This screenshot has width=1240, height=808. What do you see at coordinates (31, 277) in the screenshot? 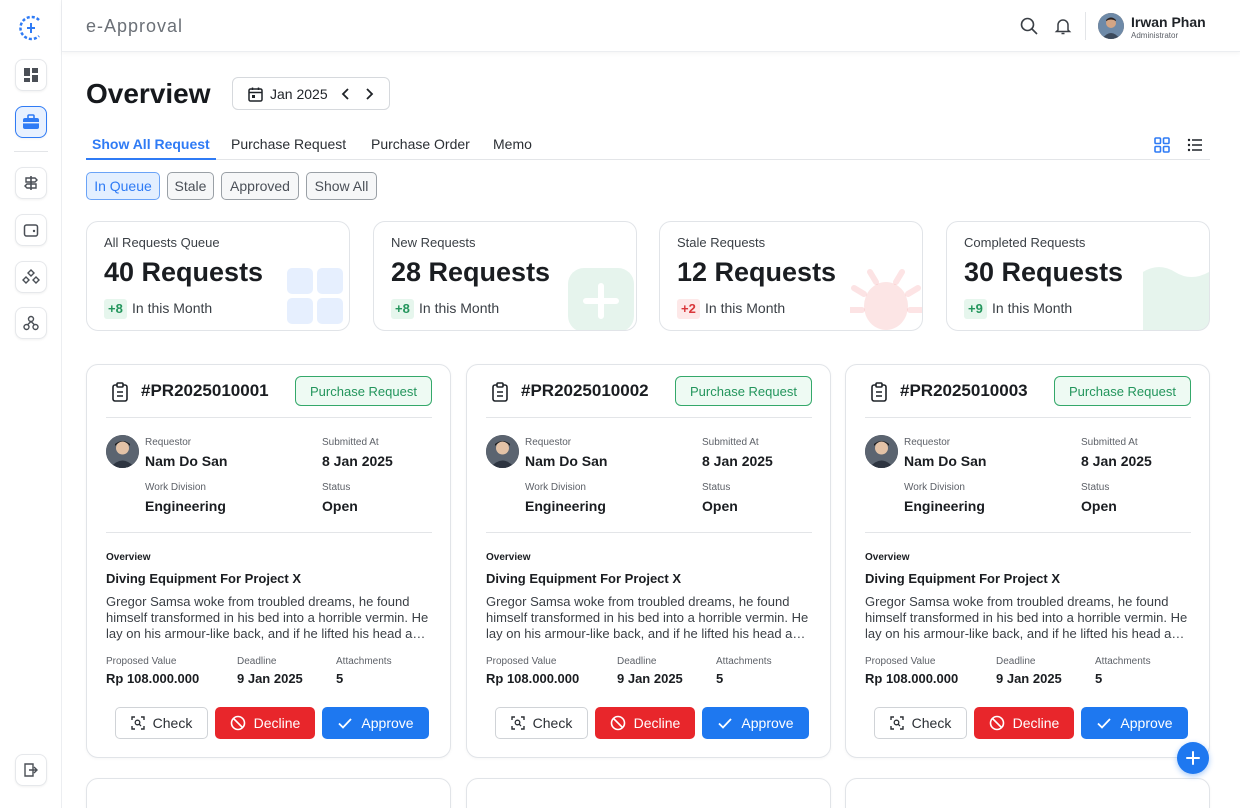
I see `sidebar-item-inventory` at bounding box center [31, 277].